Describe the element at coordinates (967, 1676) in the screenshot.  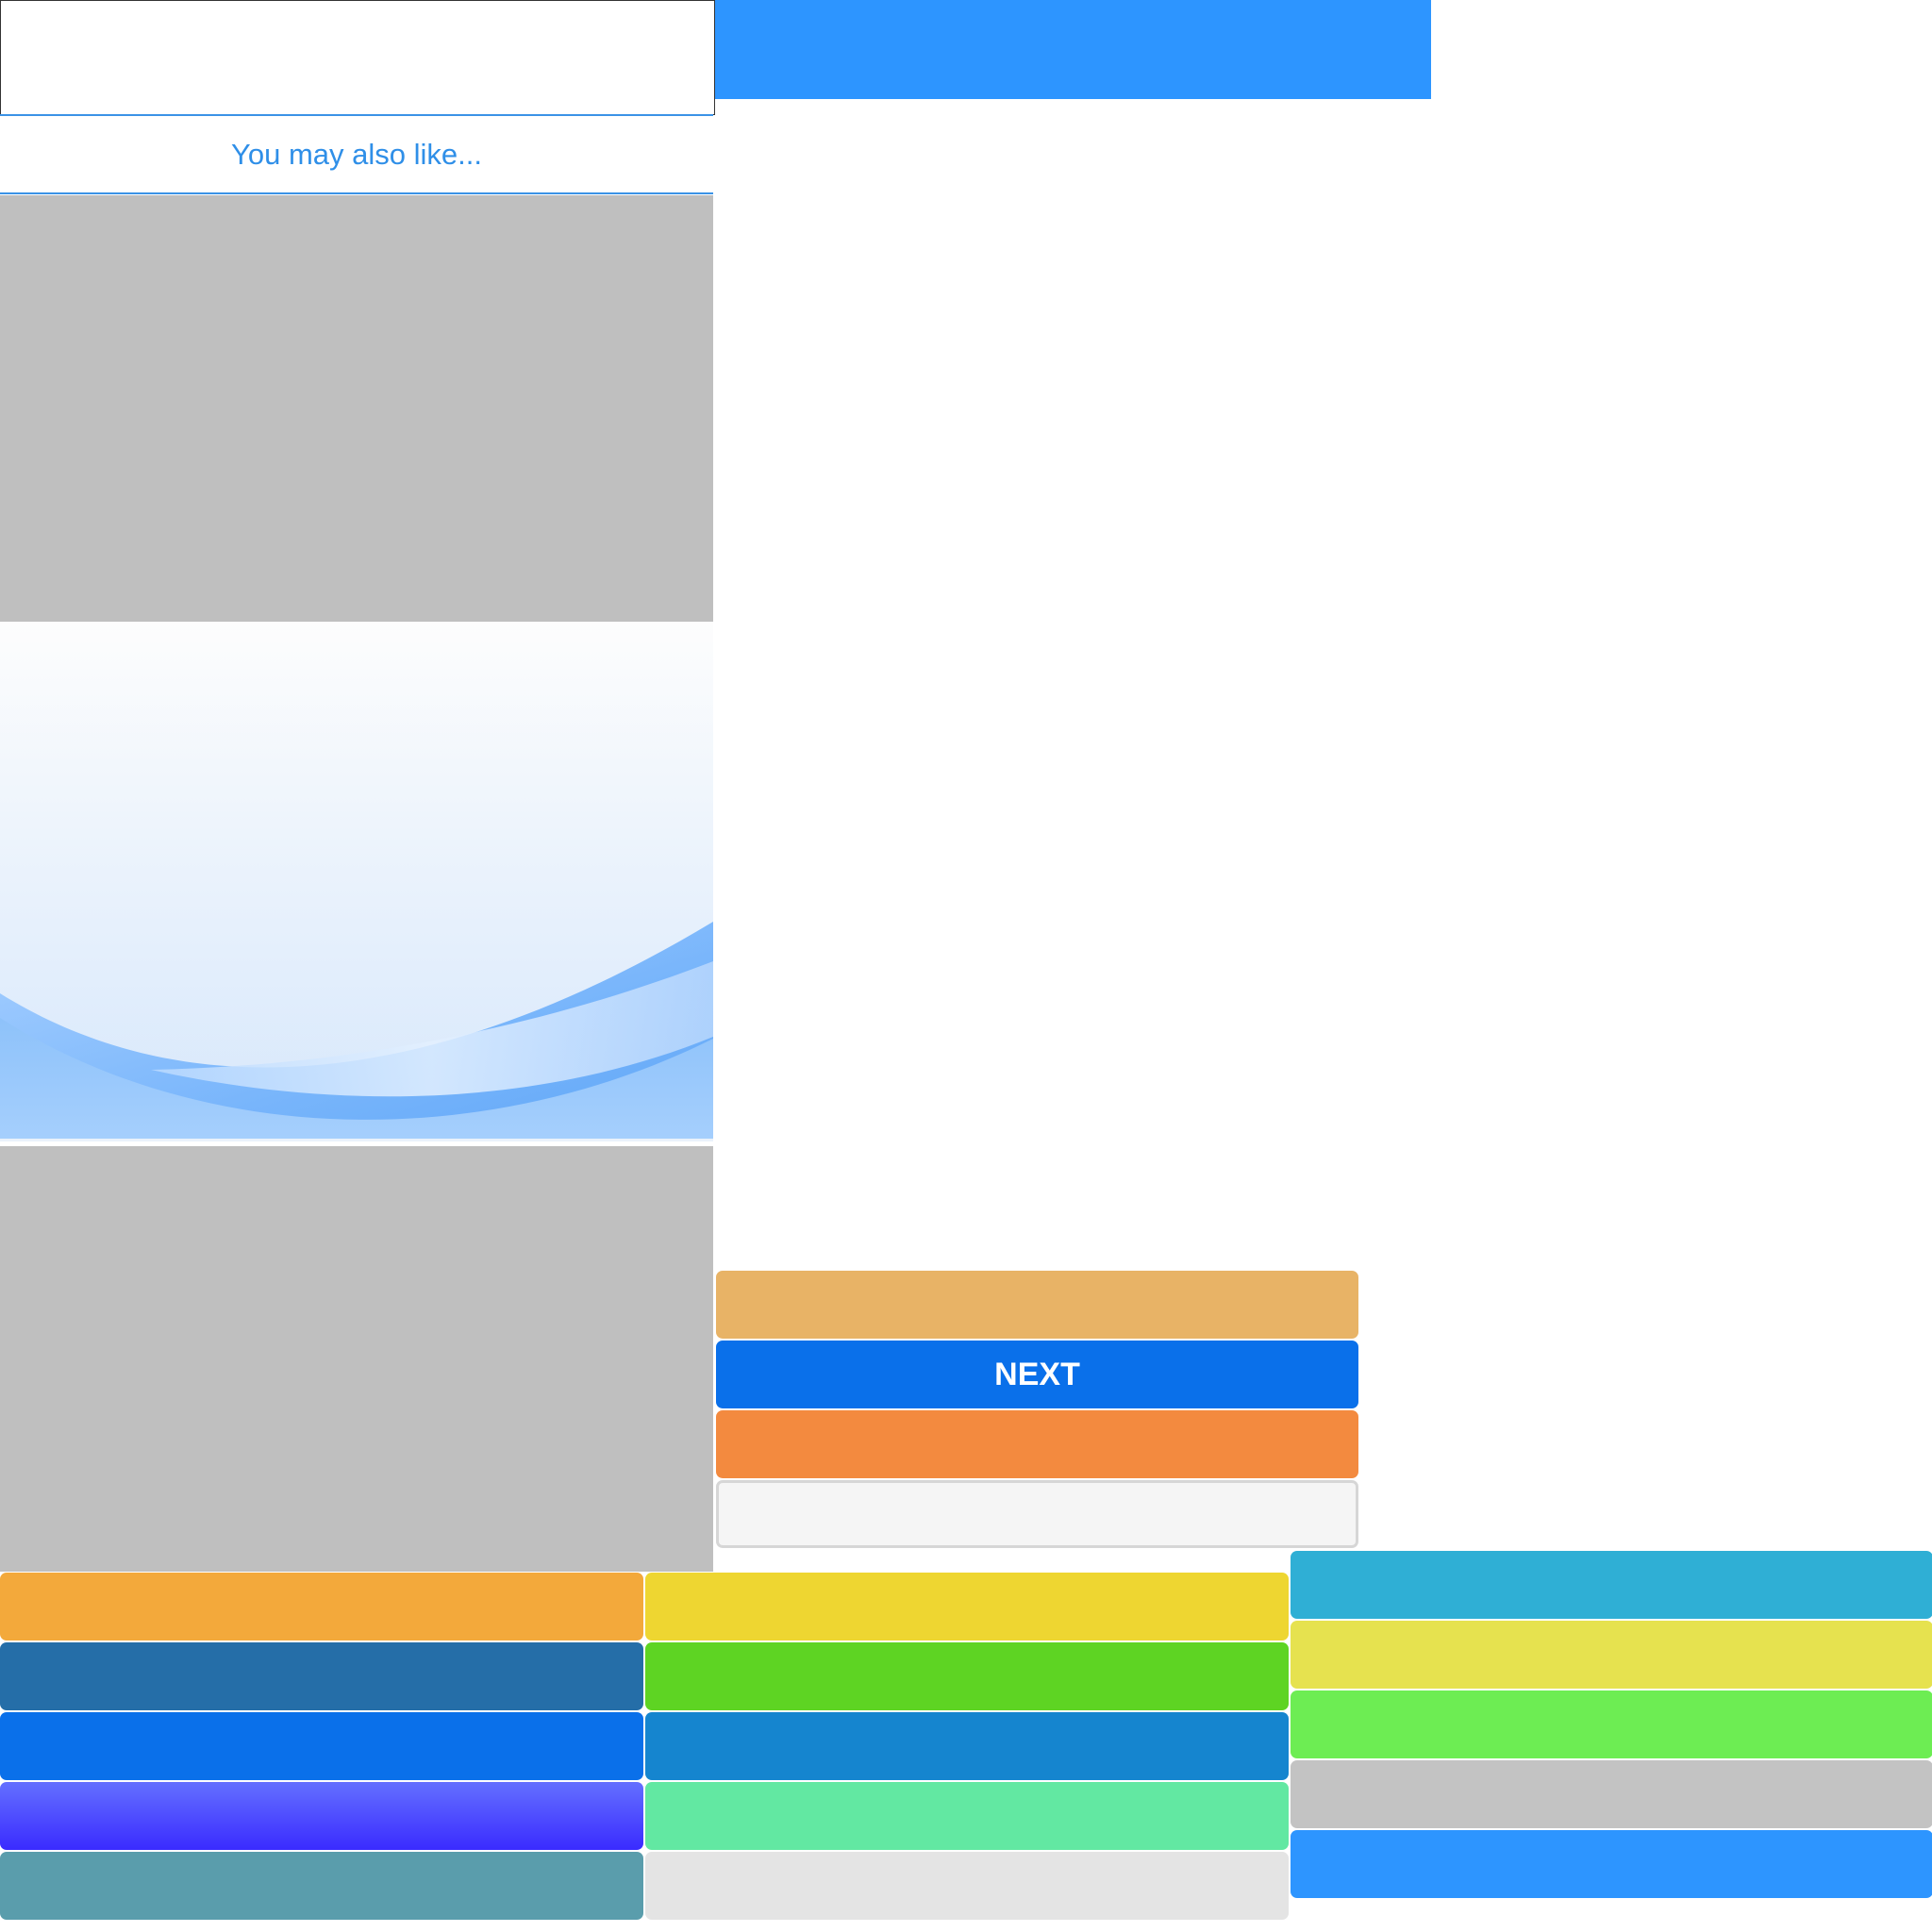
I see `green-button` at that location.